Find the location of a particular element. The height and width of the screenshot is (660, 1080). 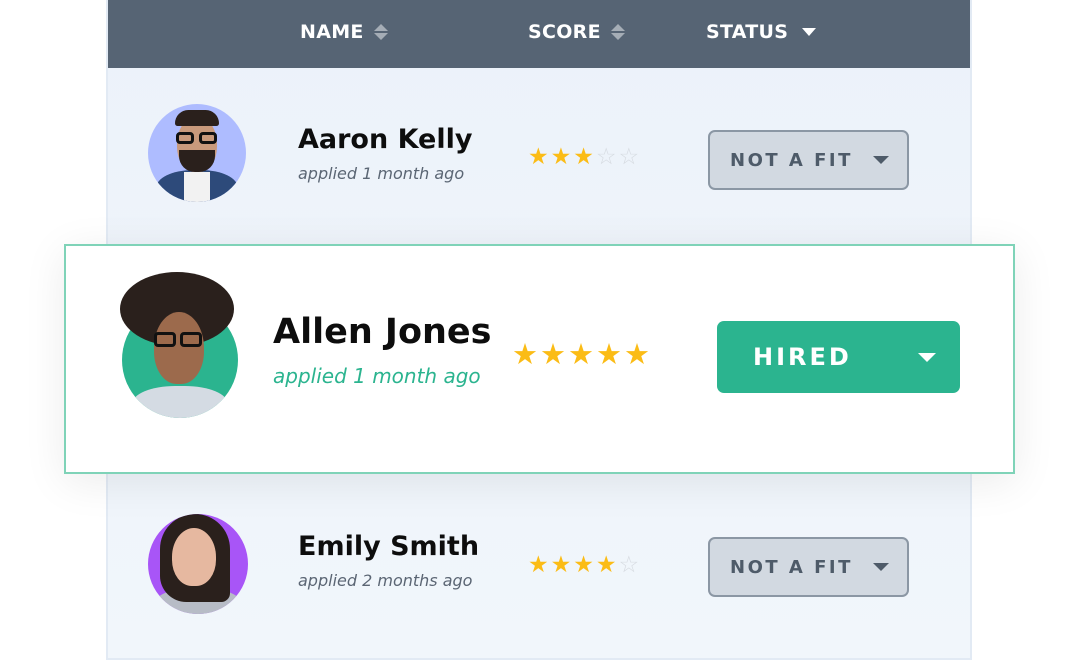

column-header-status: STATUS is located at coordinates (761, 32).